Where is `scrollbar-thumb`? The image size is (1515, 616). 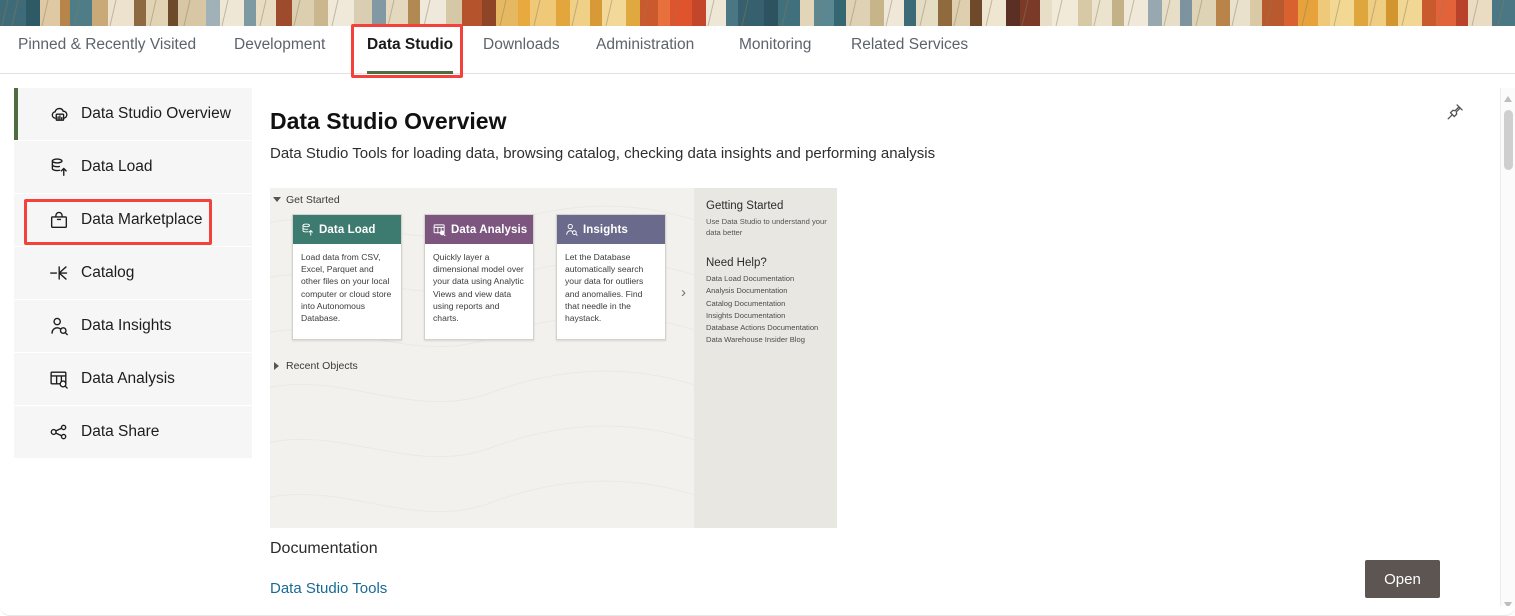
scrollbar-thumb is located at coordinates (1508, 140).